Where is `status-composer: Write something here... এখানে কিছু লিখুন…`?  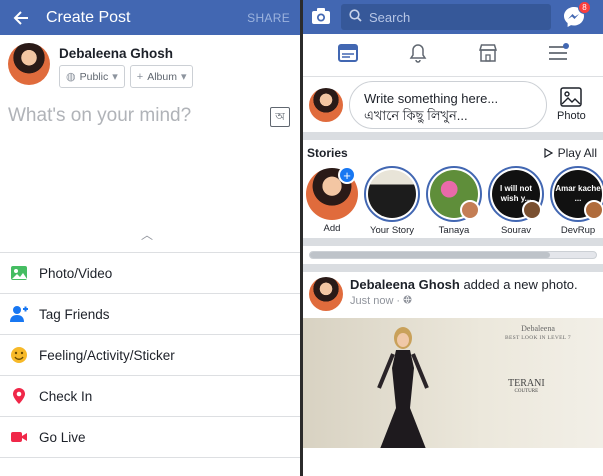 status-composer: Write something here... এখানে কিছু লিখুন… is located at coordinates (453, 108).